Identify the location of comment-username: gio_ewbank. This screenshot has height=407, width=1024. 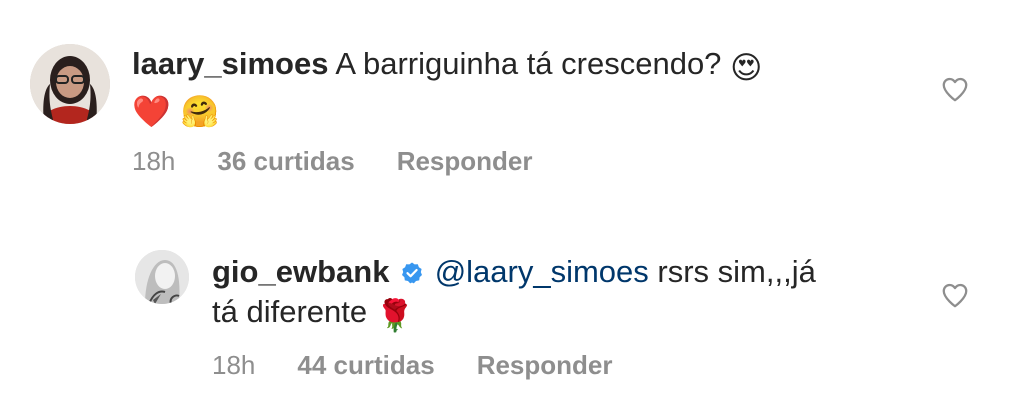
(300, 271).